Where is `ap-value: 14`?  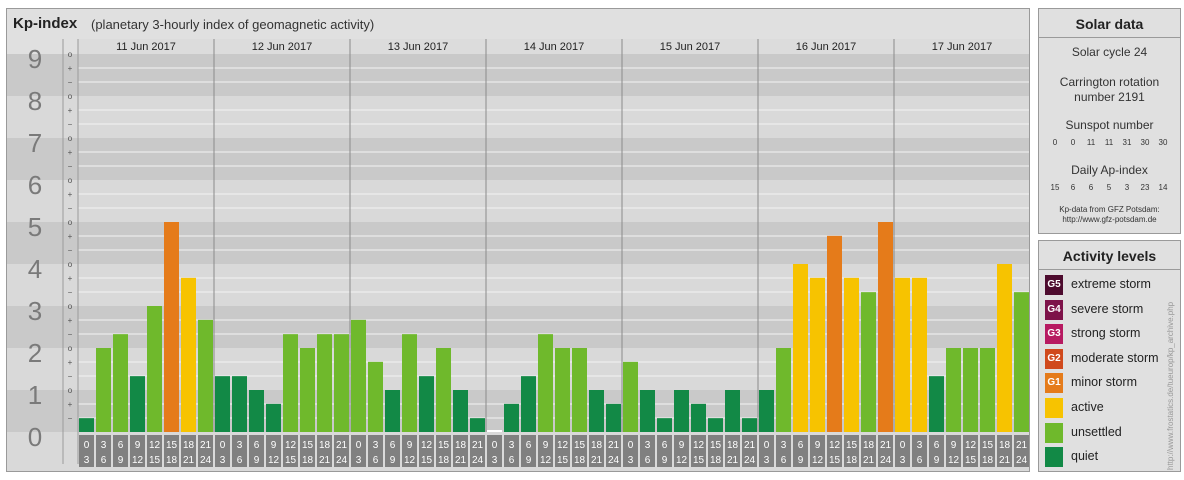 ap-value: 14 is located at coordinates (1163, 187).